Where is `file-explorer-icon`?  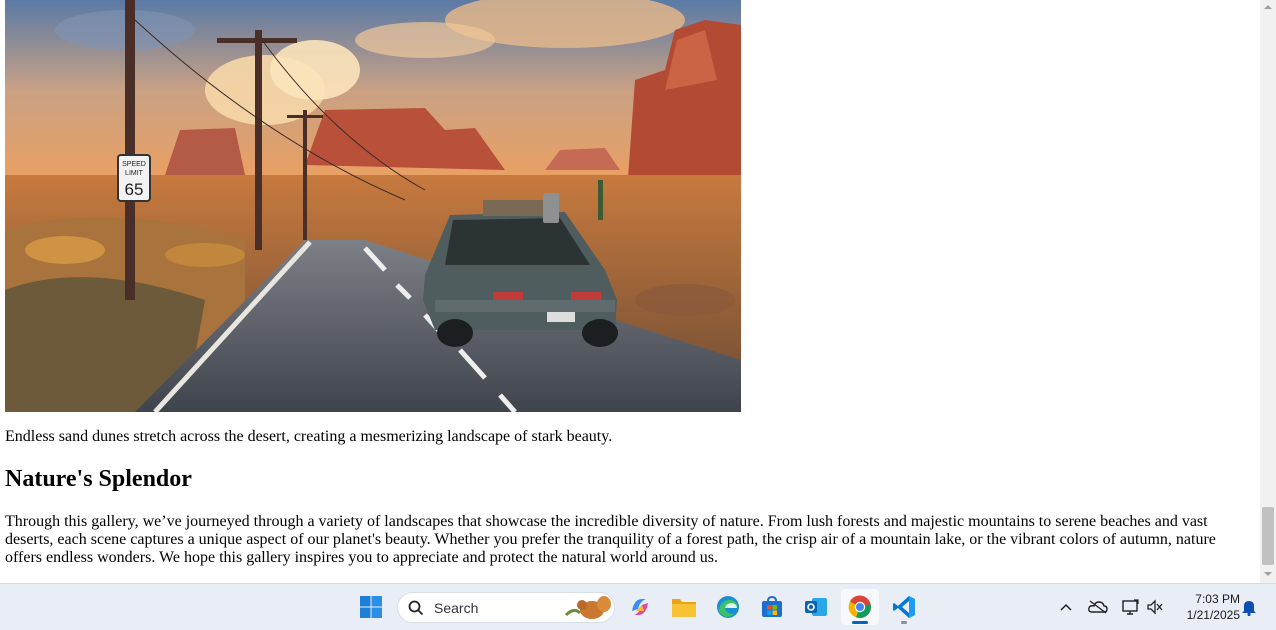 file-explorer-icon is located at coordinates (684, 608).